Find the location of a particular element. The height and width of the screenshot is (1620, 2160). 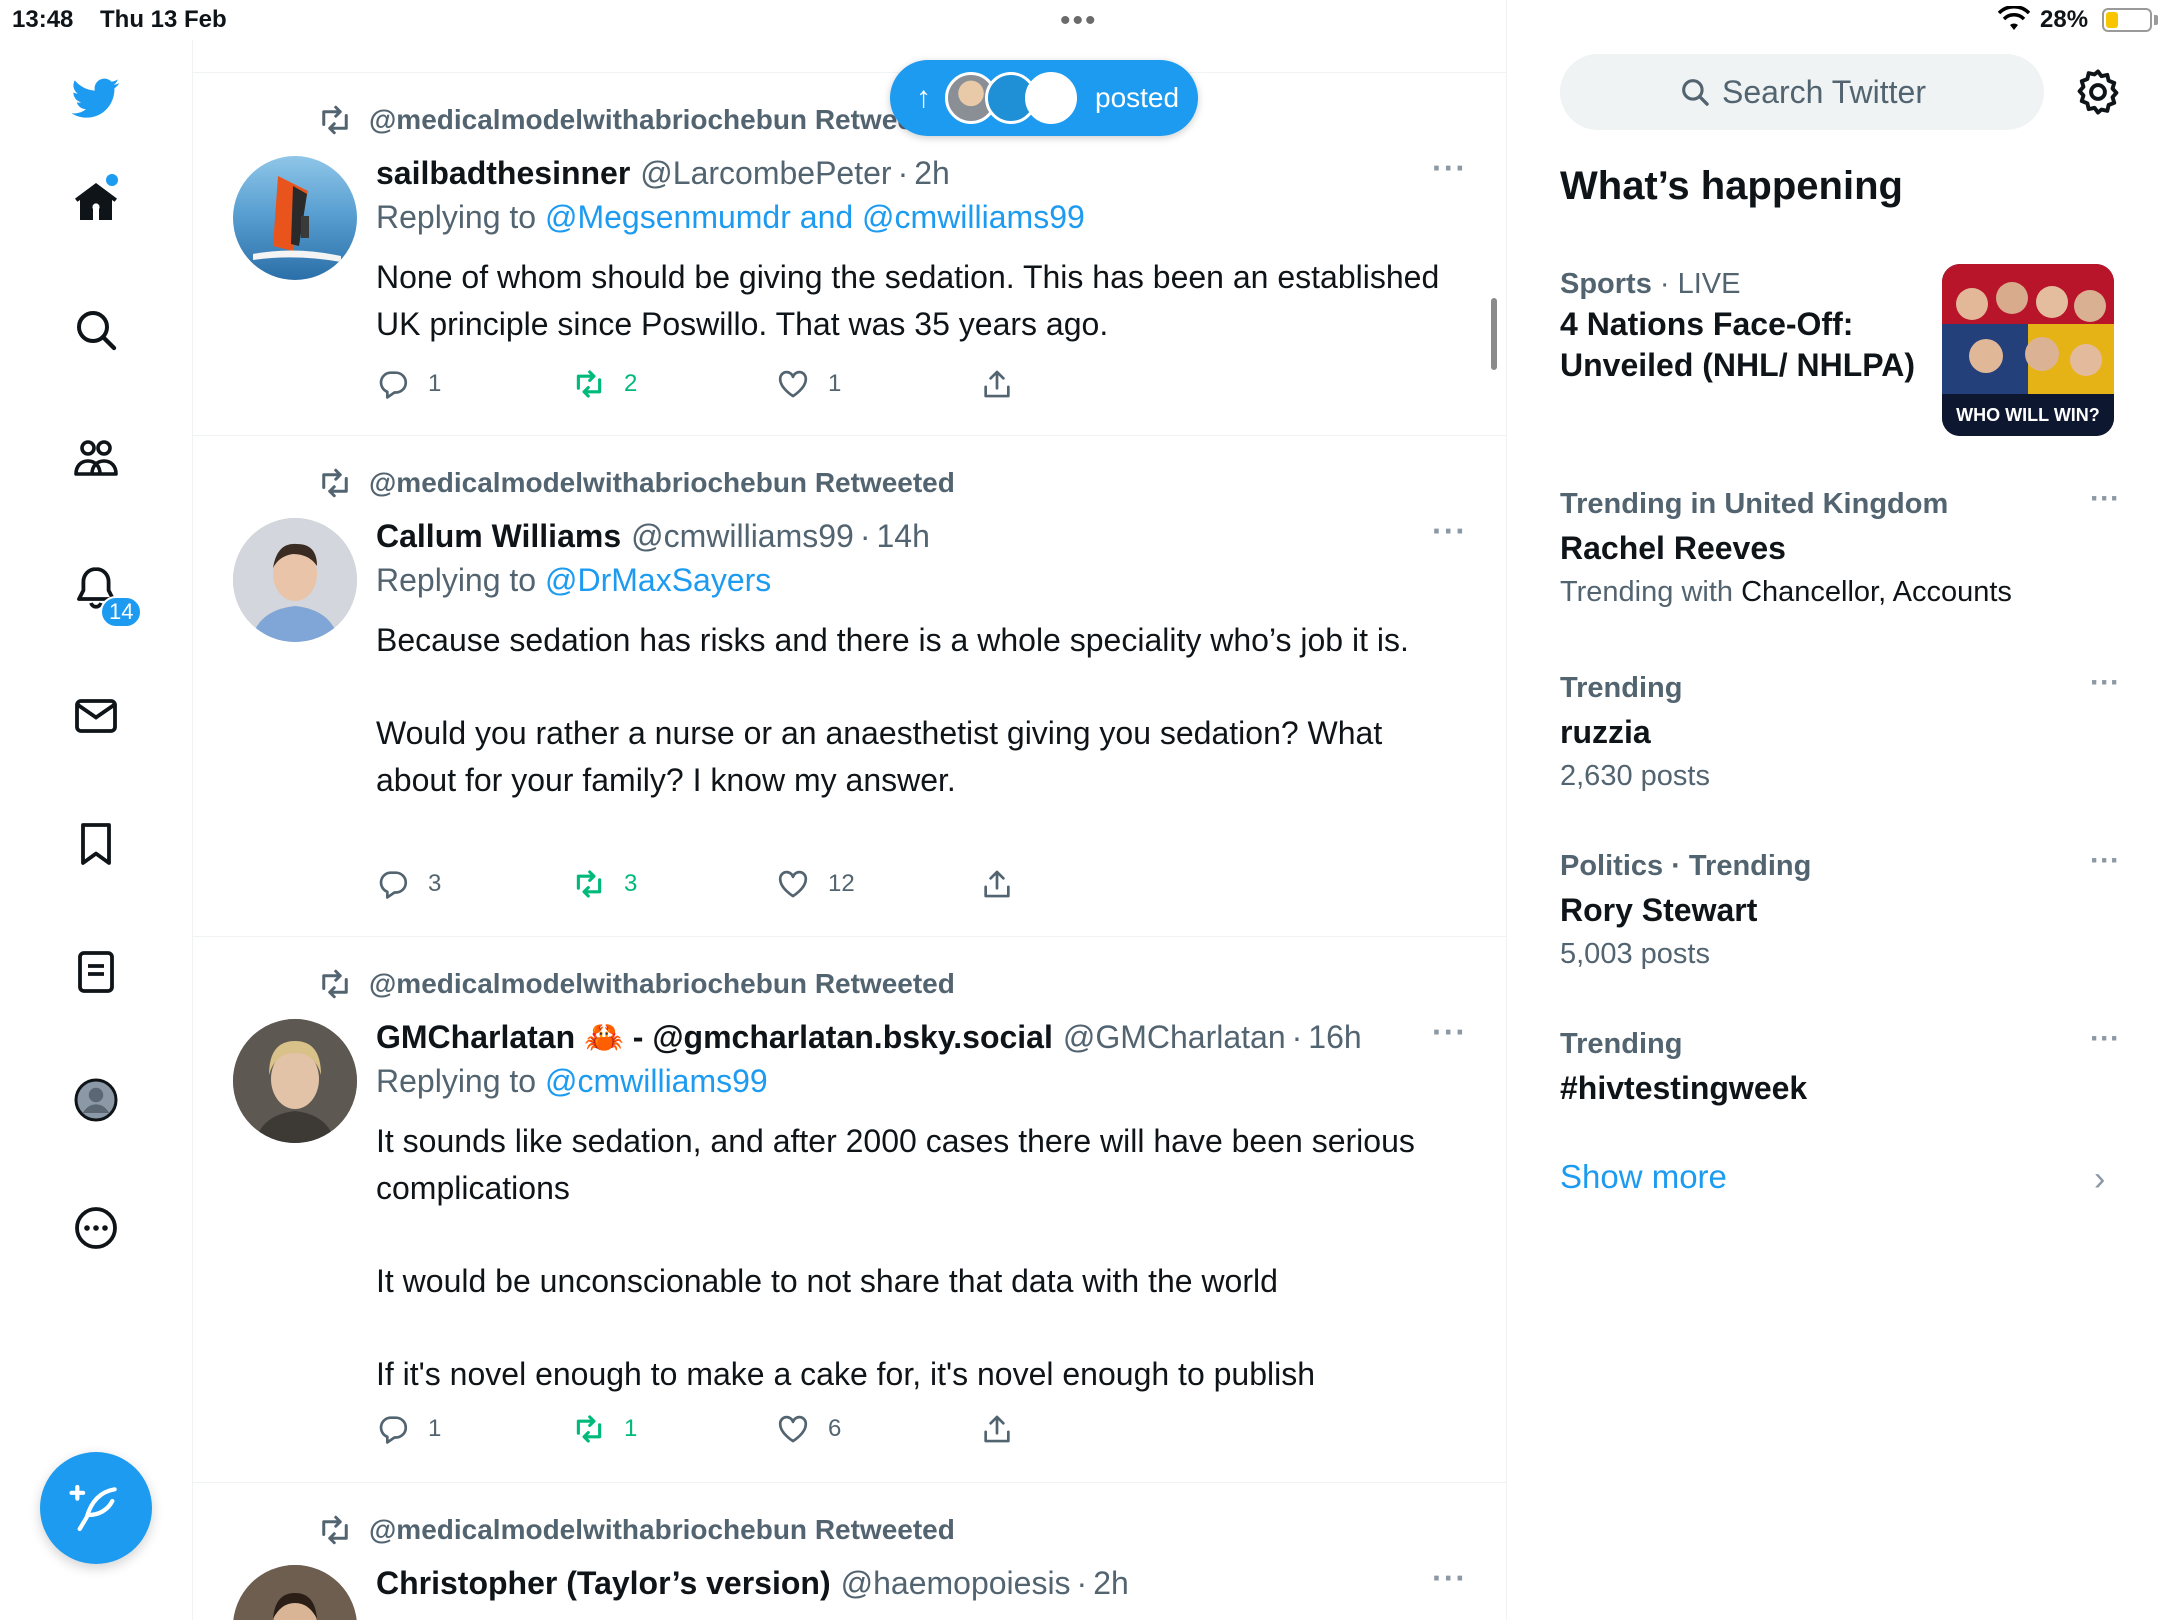

author-handle: @cmwilliams99 is located at coordinates (742, 536).